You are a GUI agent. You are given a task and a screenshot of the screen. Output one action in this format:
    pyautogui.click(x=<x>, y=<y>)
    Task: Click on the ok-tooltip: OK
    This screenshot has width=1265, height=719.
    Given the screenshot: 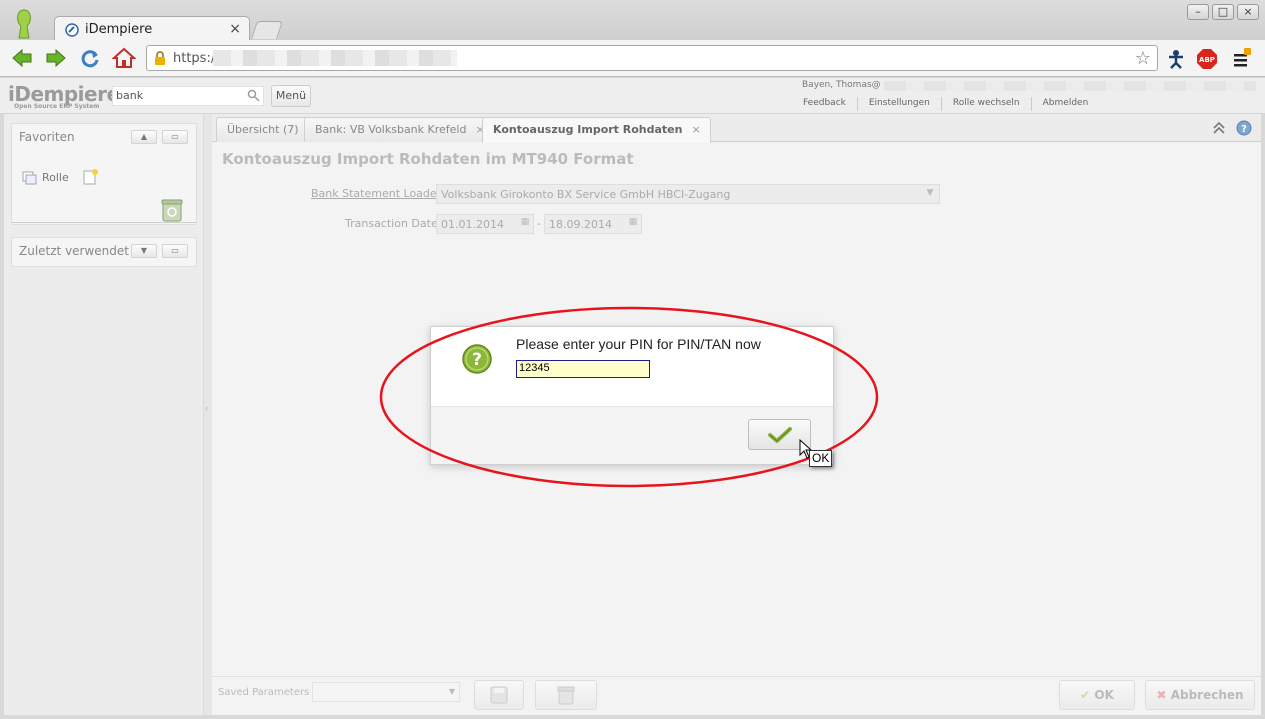 What is the action you would take?
    pyautogui.click(x=821, y=458)
    